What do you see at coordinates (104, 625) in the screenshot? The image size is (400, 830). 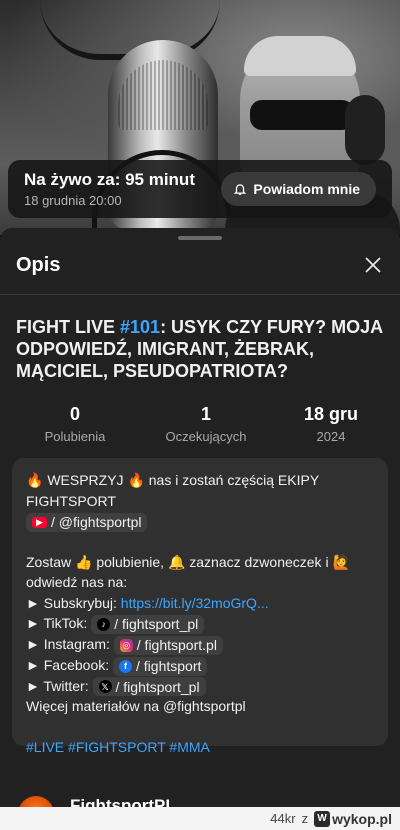 I see `tiktok-icon: ♪` at bounding box center [104, 625].